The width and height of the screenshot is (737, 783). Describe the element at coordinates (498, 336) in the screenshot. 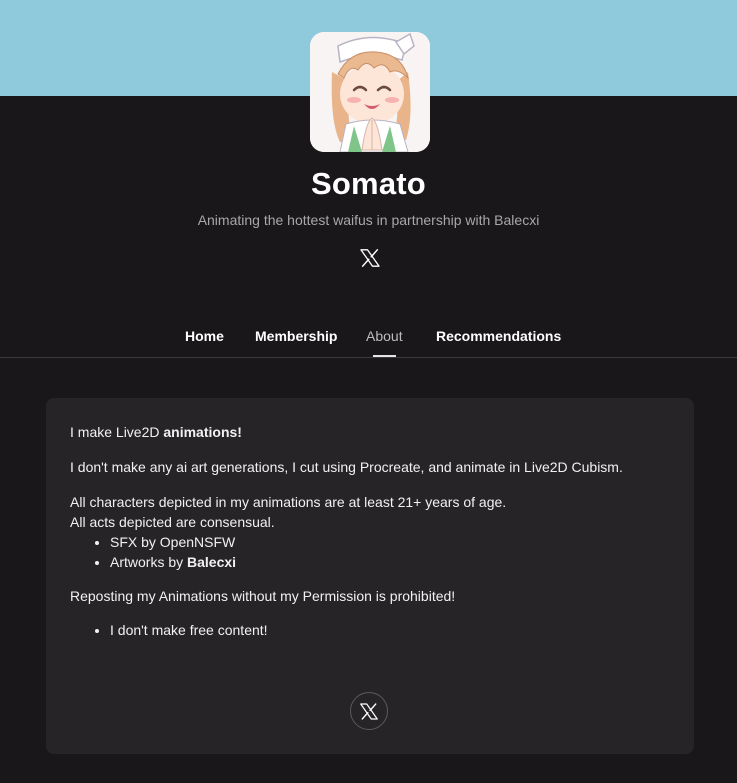

I see `tab-recommendations: Recommendations` at that location.